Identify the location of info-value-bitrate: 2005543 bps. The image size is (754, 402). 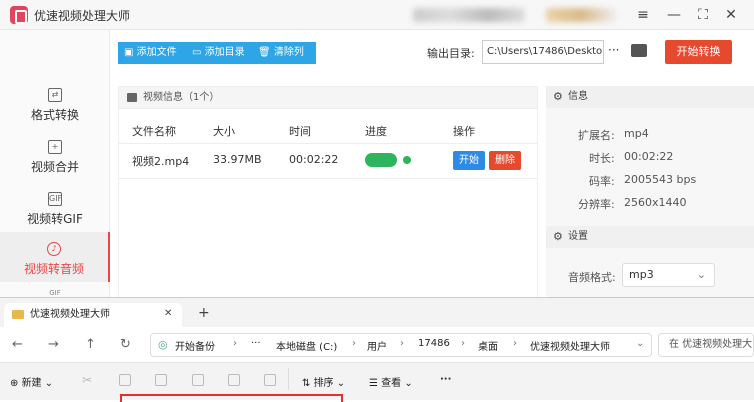
(660, 179).